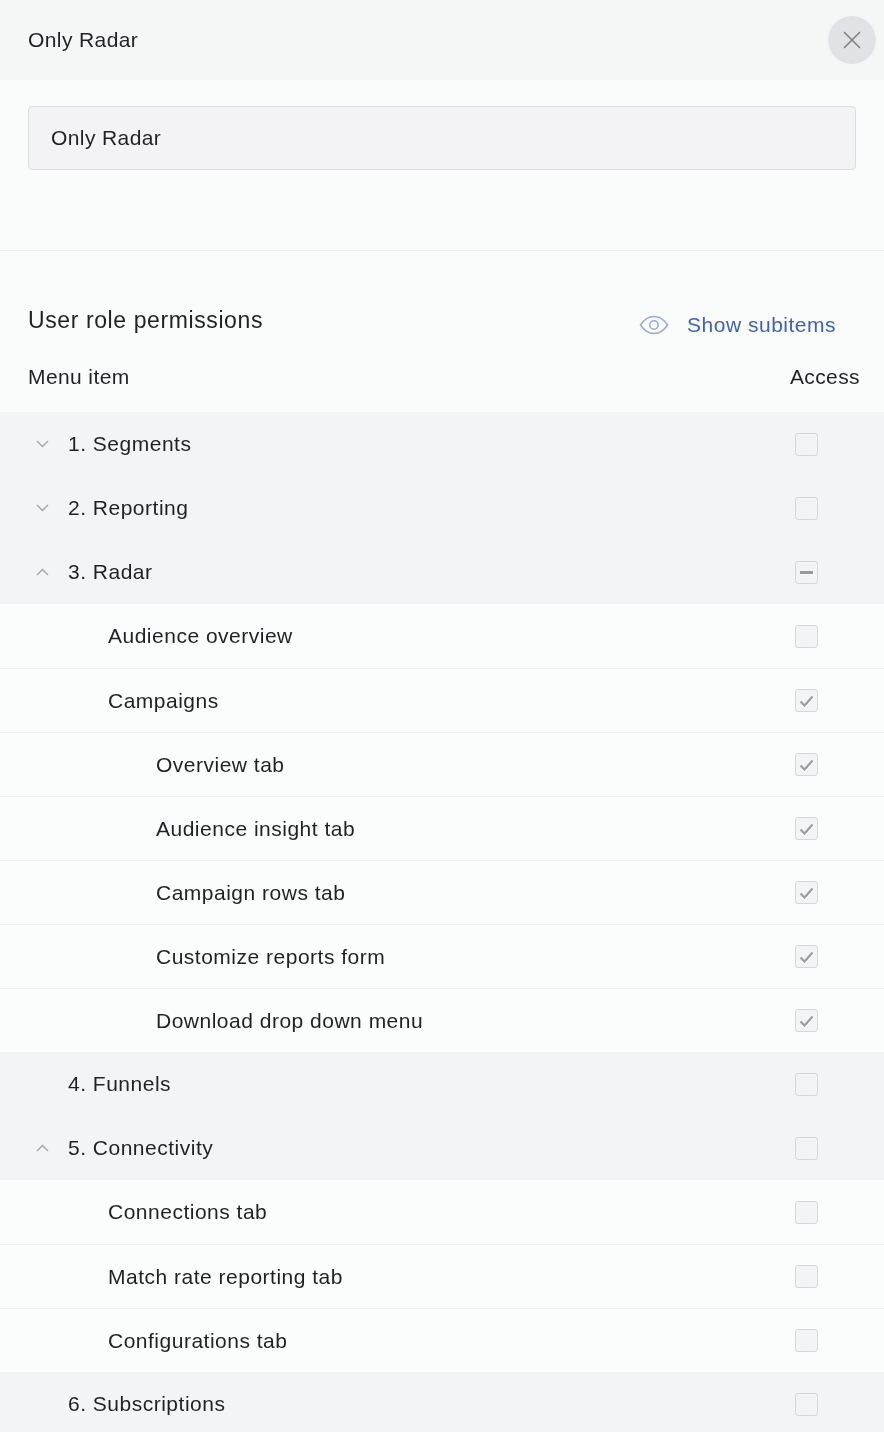  Describe the element at coordinates (737, 325) in the screenshot. I see `show-subitems-link: Show subitems` at that location.